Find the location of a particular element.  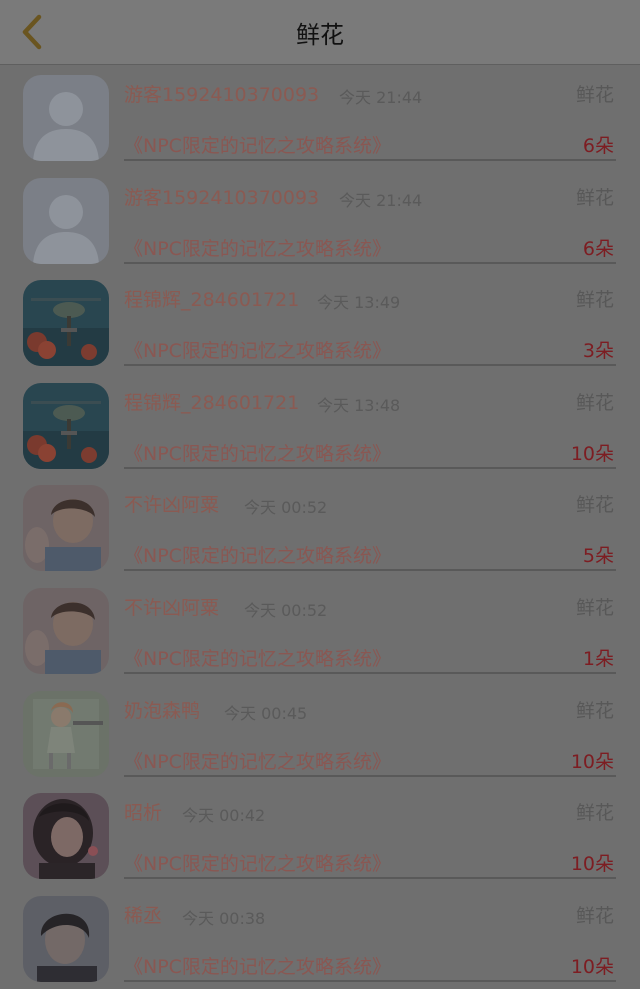

flower-count: 5朵 is located at coordinates (598, 556).